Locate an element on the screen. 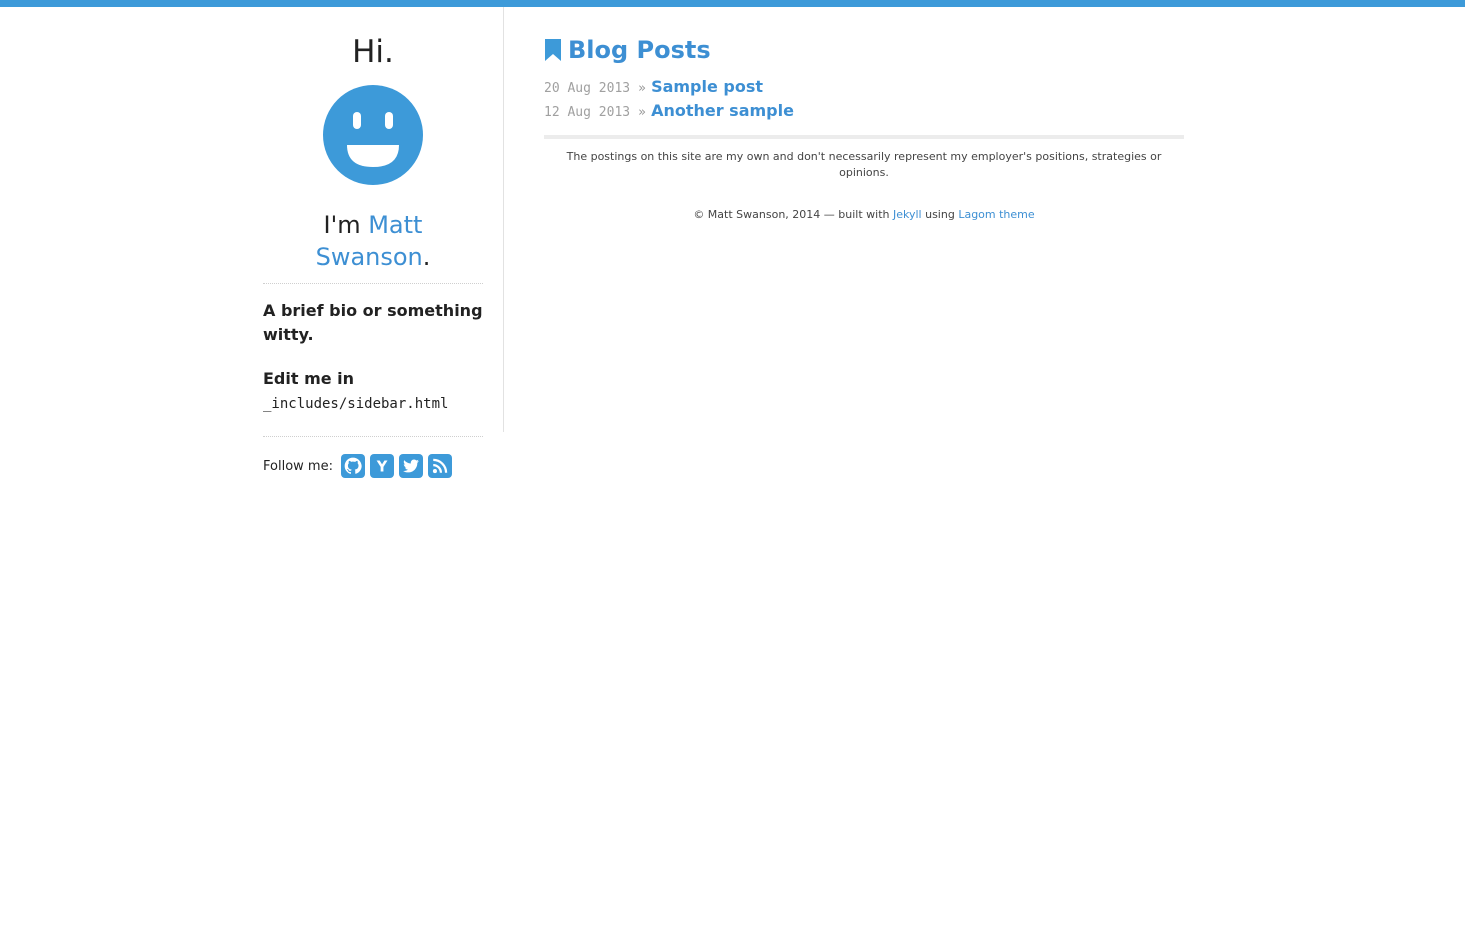 The height and width of the screenshot is (930, 1465). edit-note-label: Edit me in is located at coordinates (309, 378).